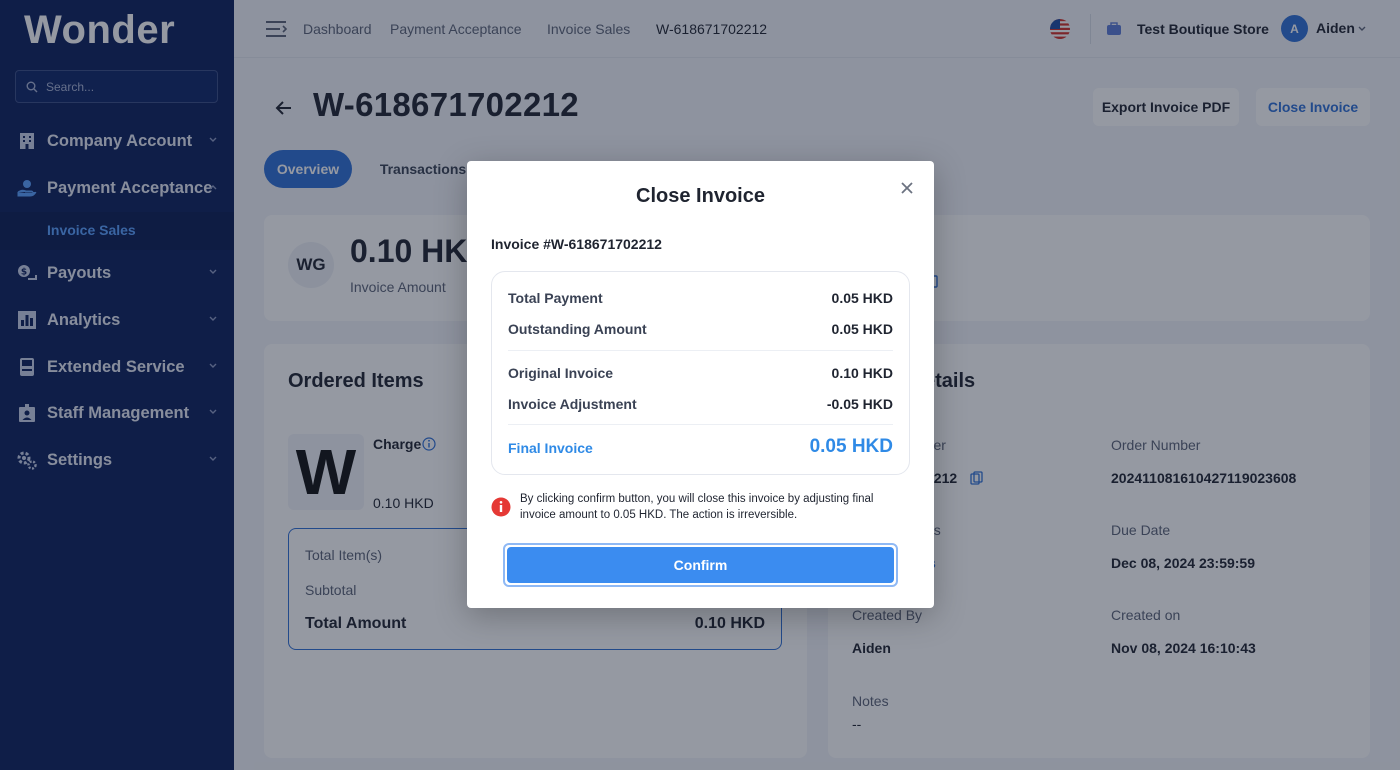  What do you see at coordinates (862, 373) in the screenshot?
I see `original-invoice-value: 0.10 HKD` at bounding box center [862, 373].